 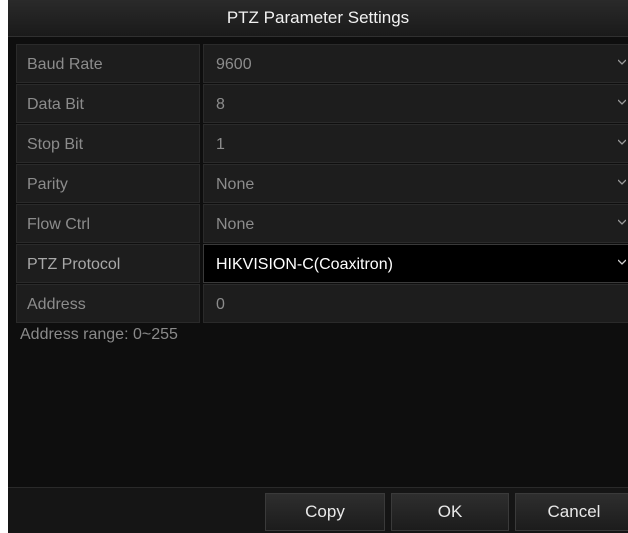 What do you see at coordinates (415, 263) in the screenshot?
I see `ptz-protocol-select: HIKVISION-C(Coaxitron)` at bounding box center [415, 263].